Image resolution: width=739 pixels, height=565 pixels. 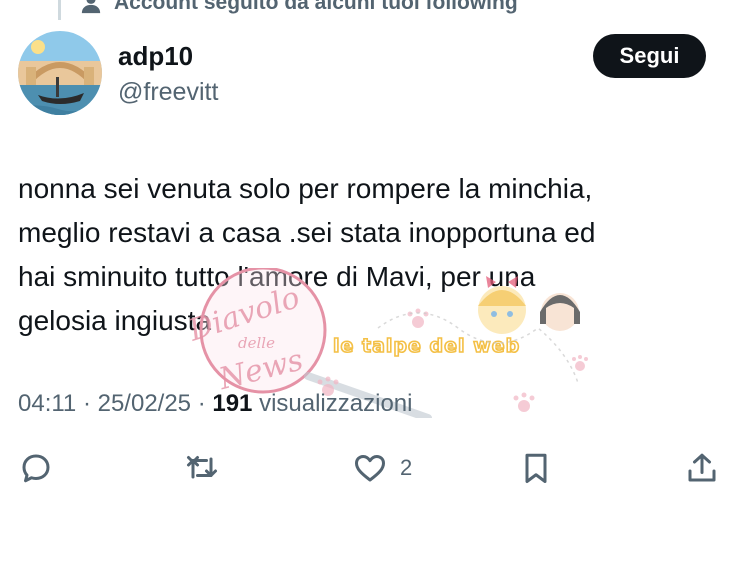 I want to click on views-label: visualizzazioni, so click(x=332, y=403).